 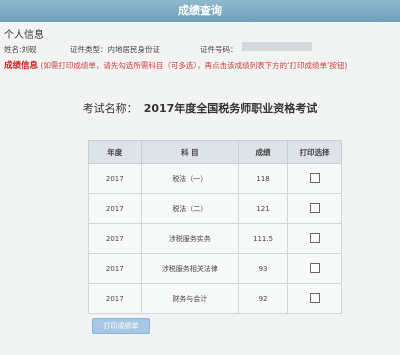 What do you see at coordinates (276, 46) in the screenshot?
I see `redacted-id-number` at bounding box center [276, 46].